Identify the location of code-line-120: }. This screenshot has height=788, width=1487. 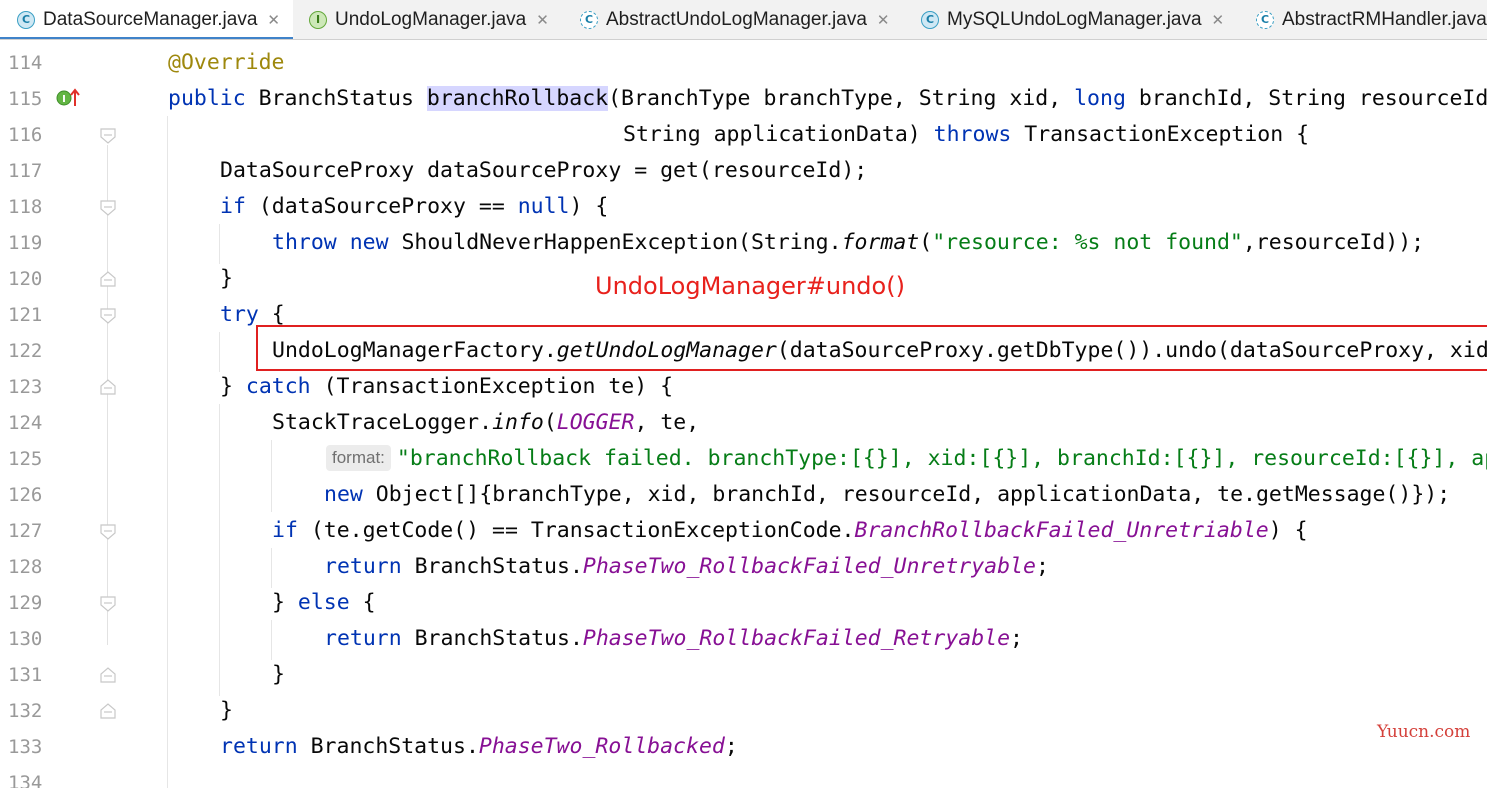
(226, 278).